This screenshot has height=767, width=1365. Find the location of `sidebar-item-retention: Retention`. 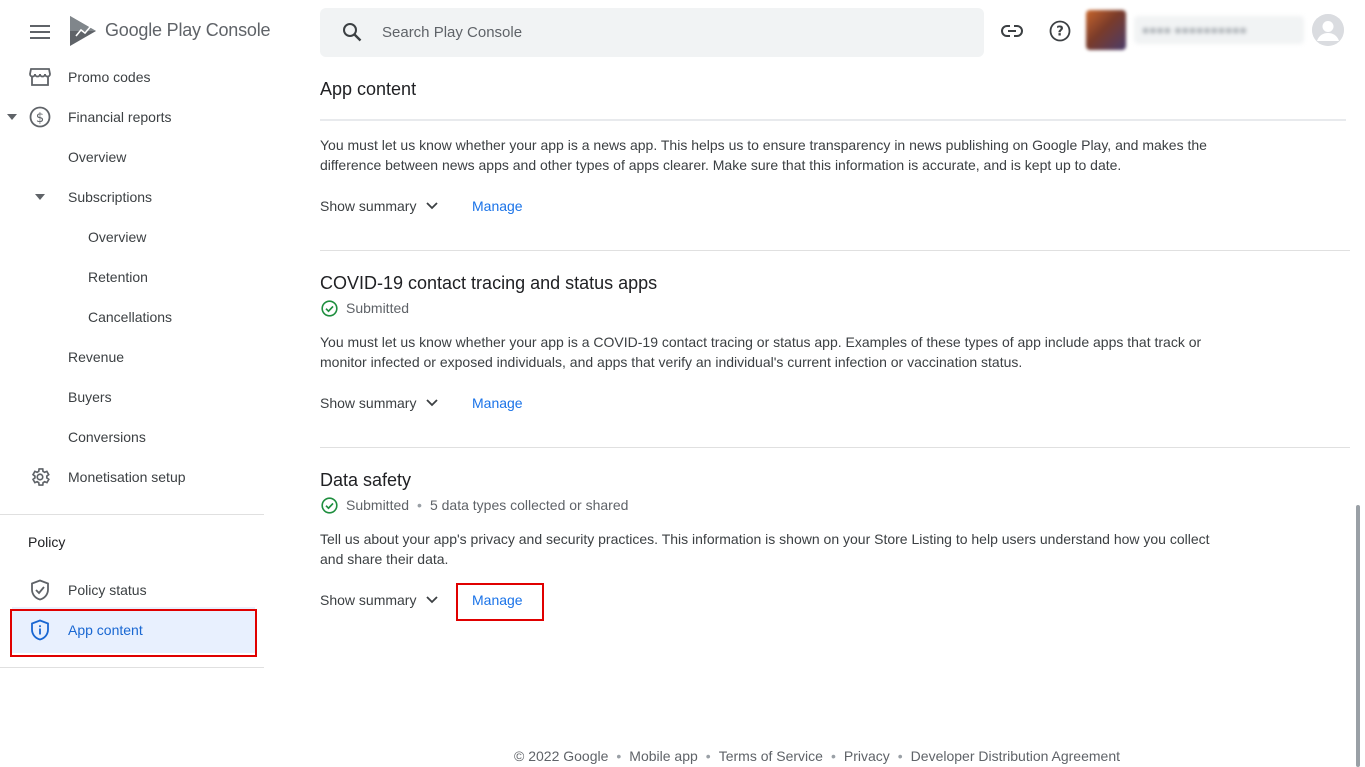

sidebar-item-retention: Retention is located at coordinates (132, 277).